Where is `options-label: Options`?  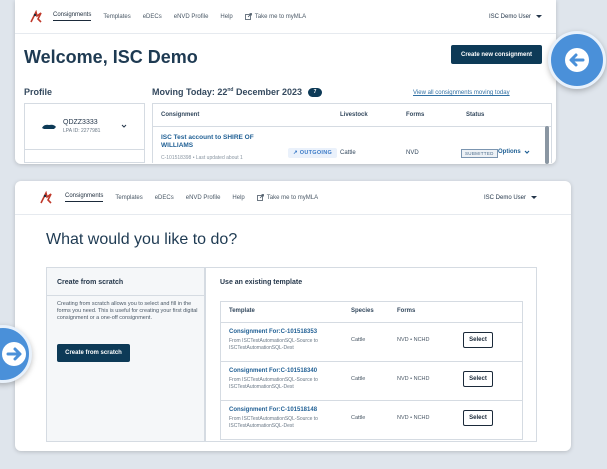 options-label: Options is located at coordinates (509, 152).